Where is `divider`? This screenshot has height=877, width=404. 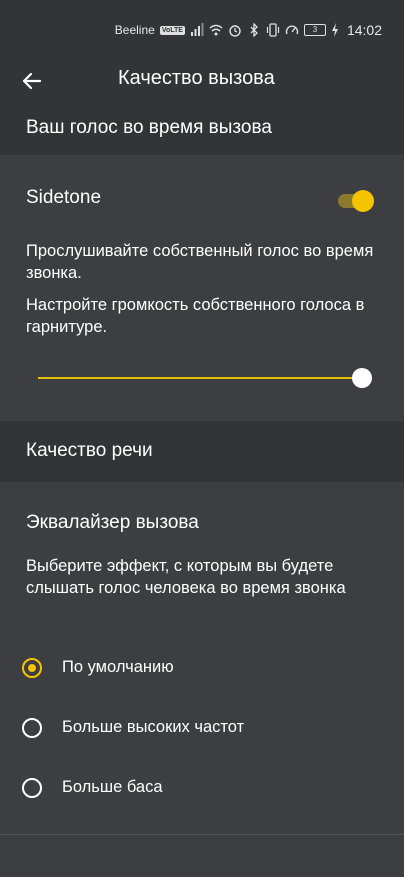
divider is located at coordinates (202, 834).